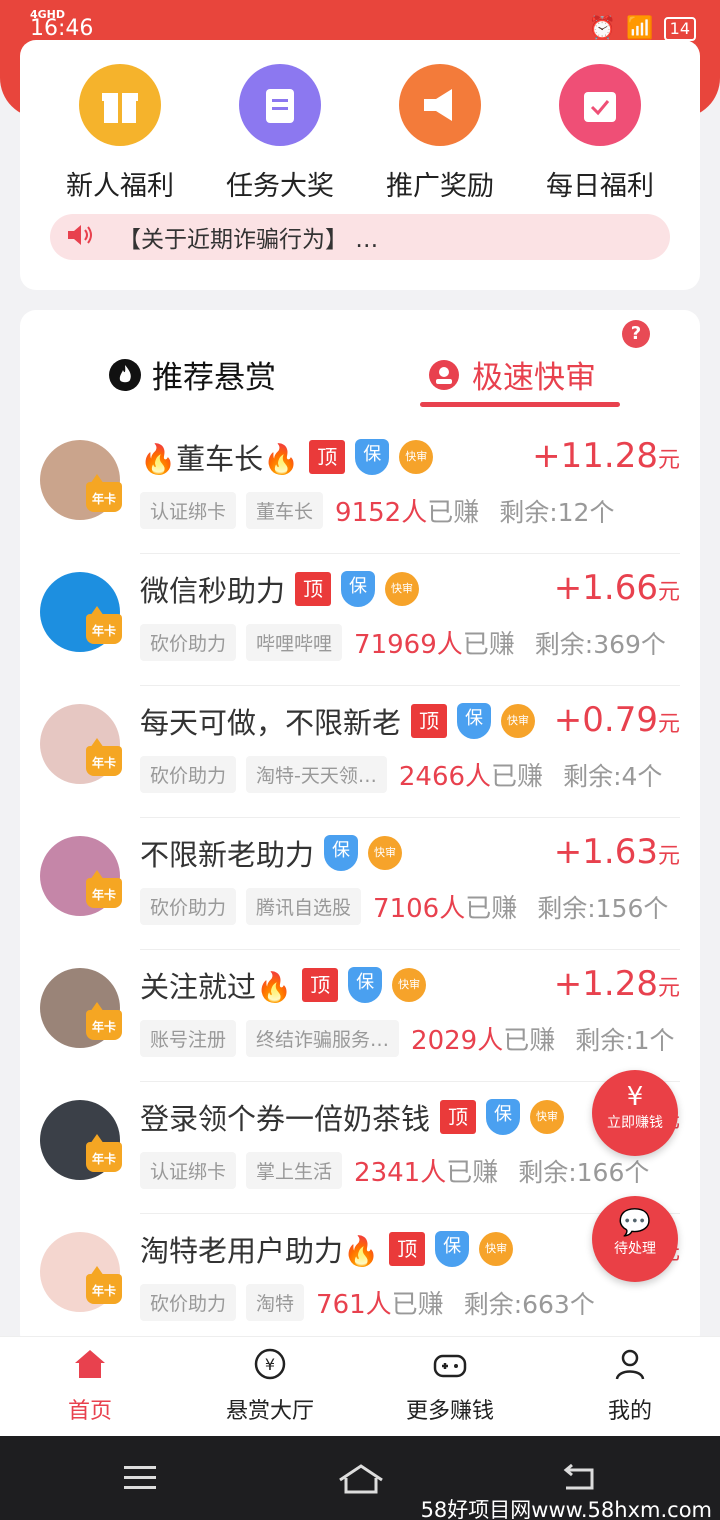 The image size is (720, 1520). What do you see at coordinates (360, 1016) in the screenshot?
I see `task-item: 年卡 关注就过🔥 顶保快审 +1.28元 账号注册 终结诈骗服务… 2029人已赚 剩余:1个` at bounding box center [360, 1016].